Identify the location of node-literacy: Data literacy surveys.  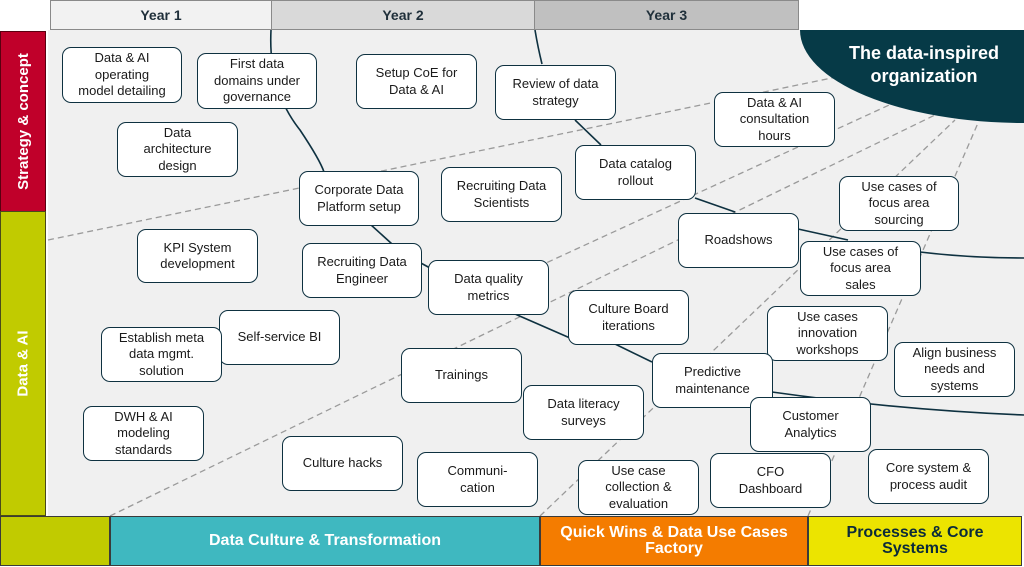
(583, 412).